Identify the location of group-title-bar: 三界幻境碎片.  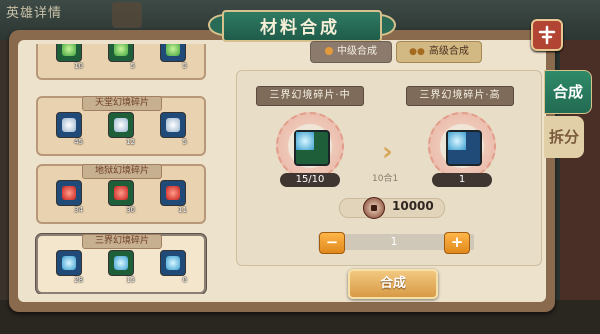
(122, 241).